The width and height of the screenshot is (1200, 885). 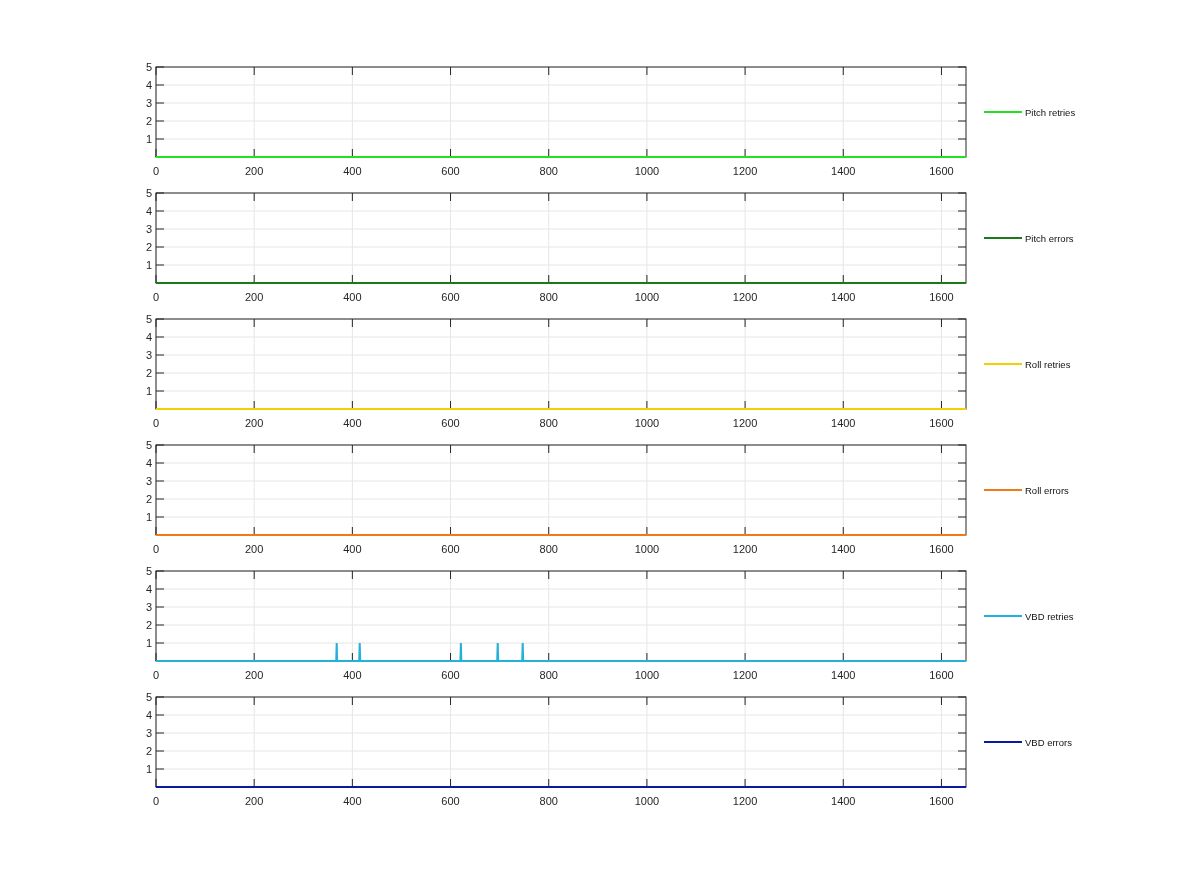 I want to click on legend-label: Pitch retries, so click(x=1050, y=112).